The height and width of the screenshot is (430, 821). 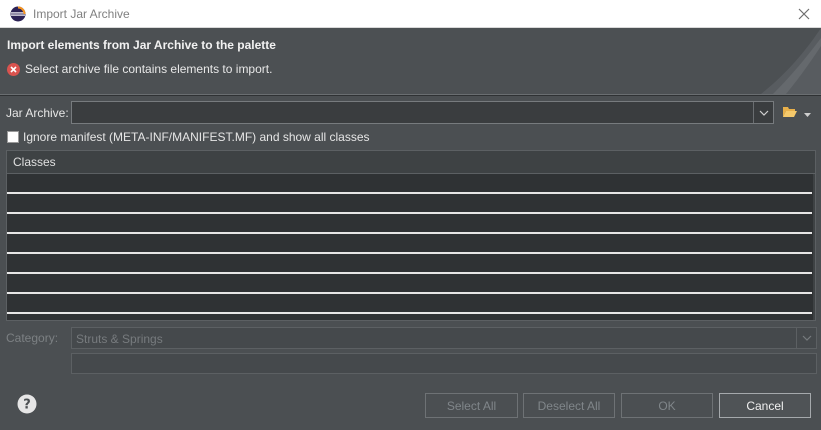 I want to click on deselect-all-button: Deselect All, so click(x=569, y=405).